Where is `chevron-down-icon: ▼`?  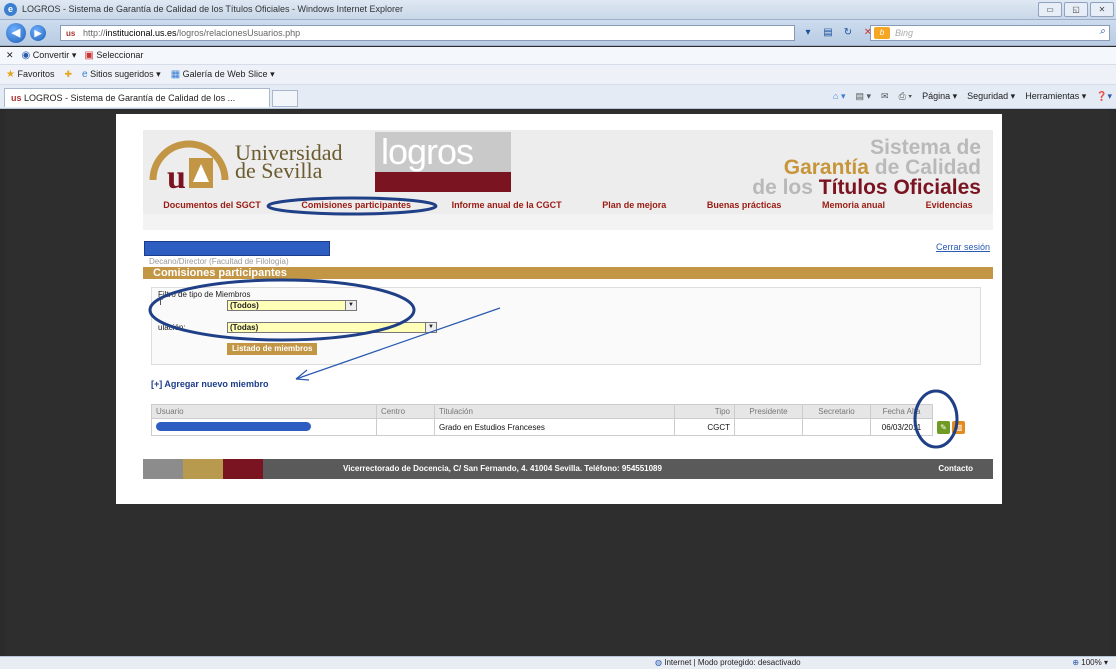 chevron-down-icon: ▼ is located at coordinates (350, 305).